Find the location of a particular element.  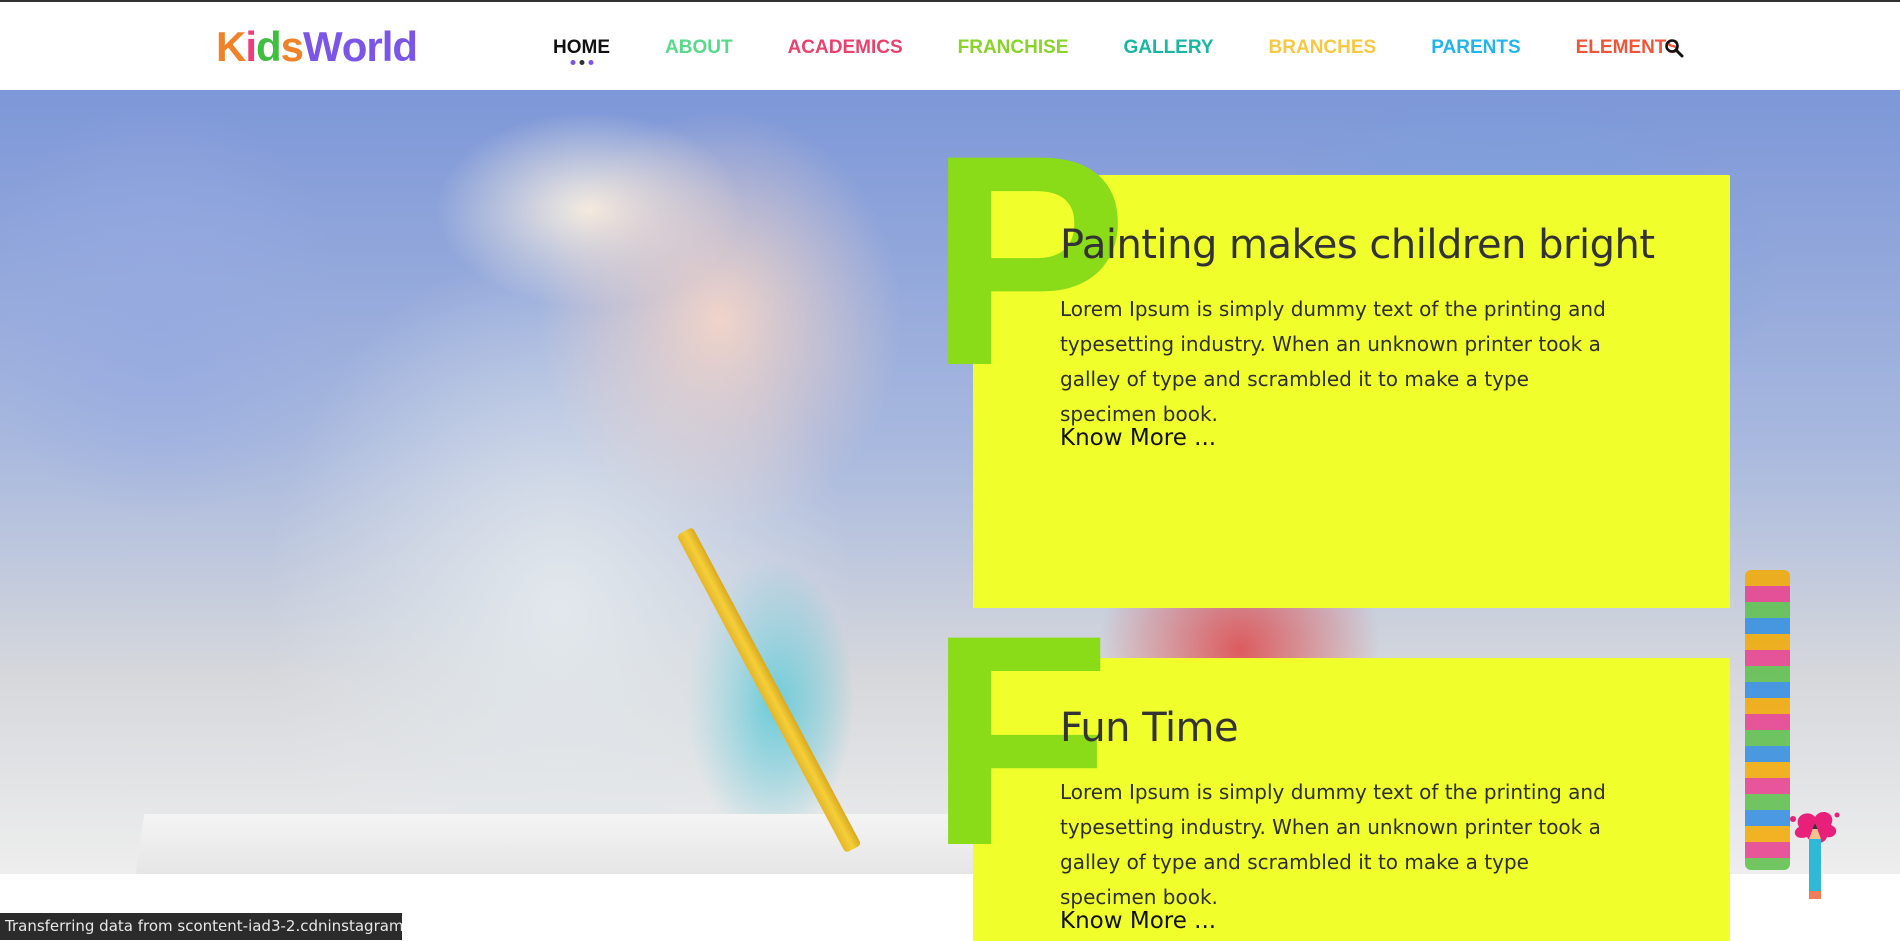

logo-letter: o is located at coordinates (354, 46).